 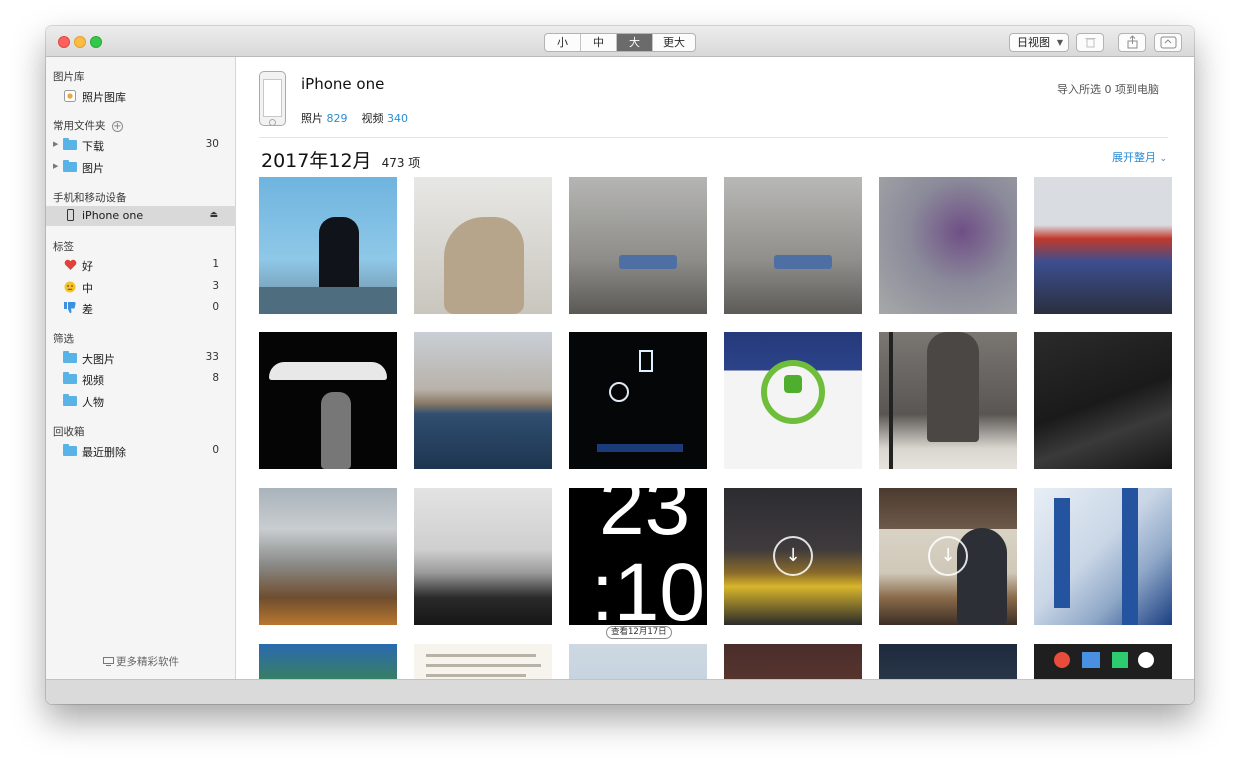 I want to click on trash-icon, so click(x=1090, y=43).